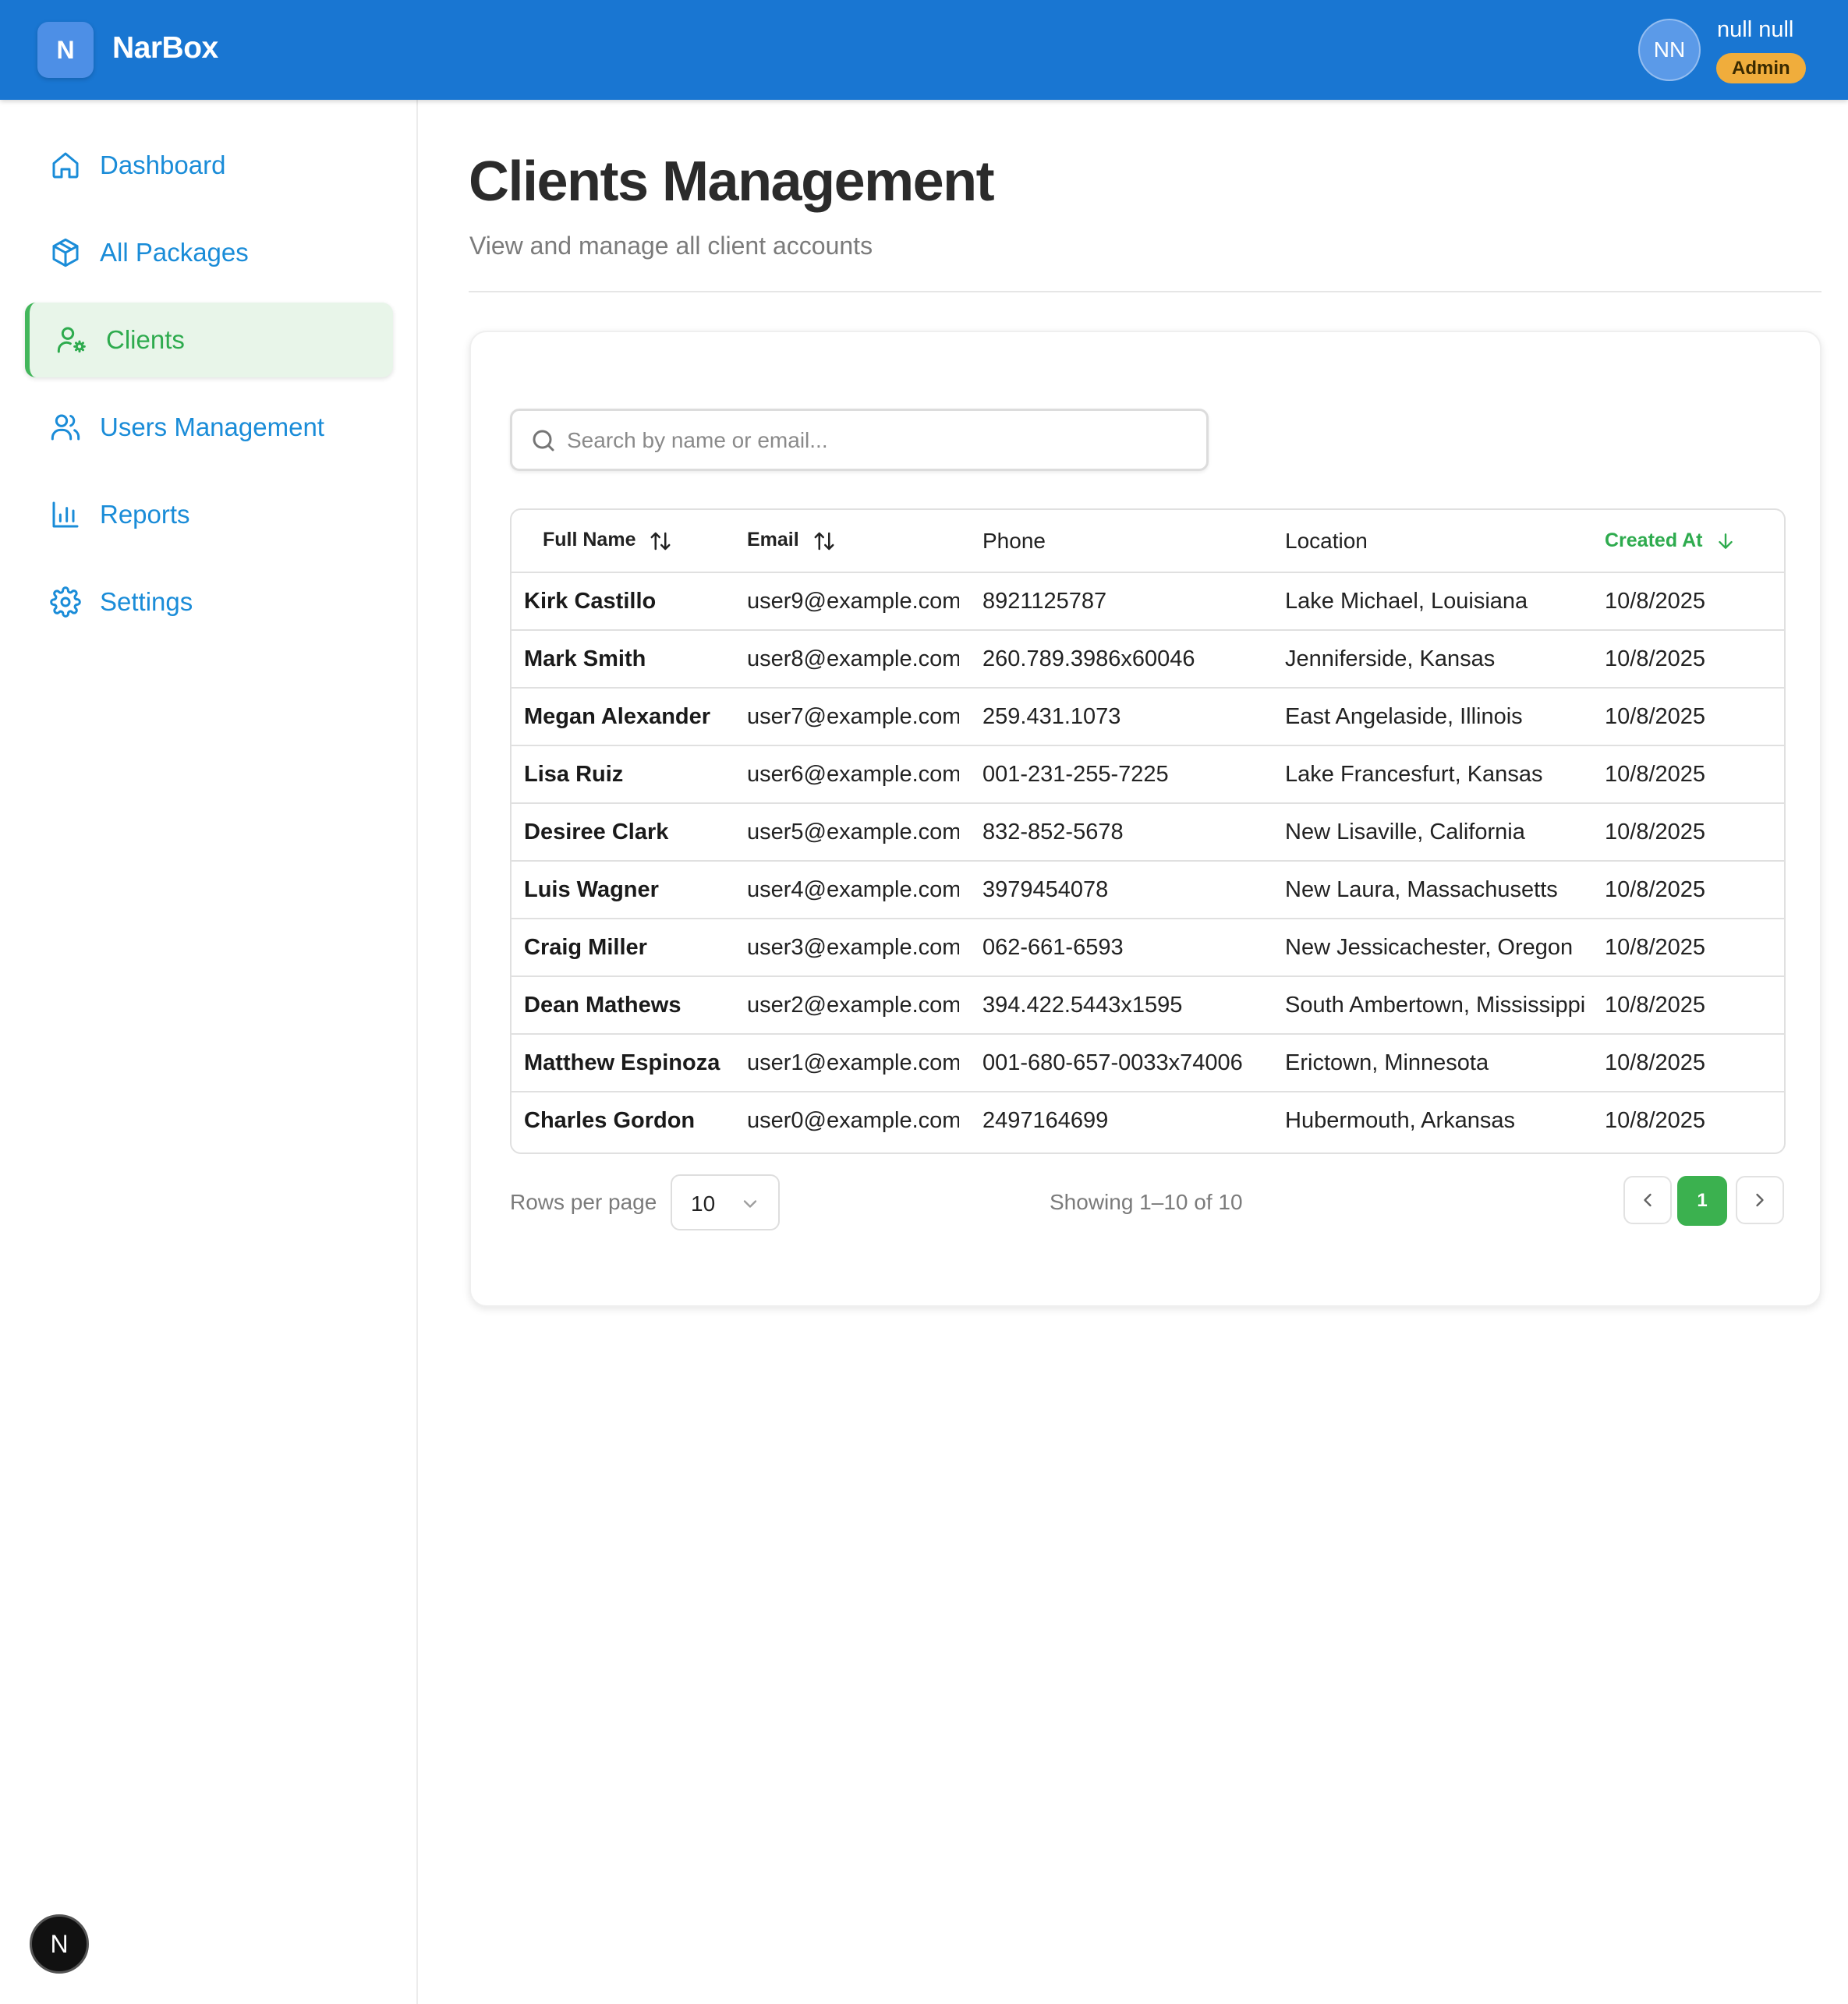 This screenshot has height=2004, width=1848. I want to click on name-cell: Charles Gordon, so click(610, 1120).